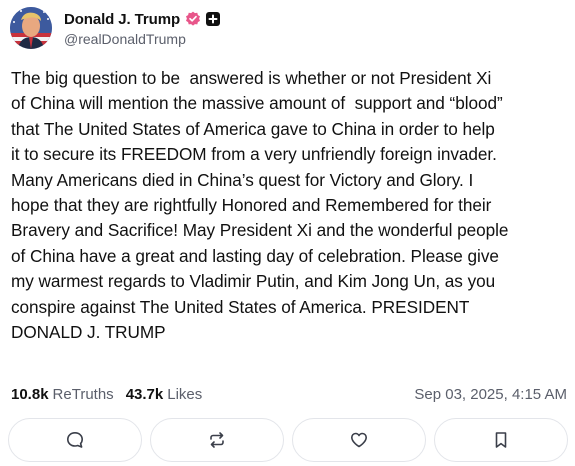 This screenshot has height=466, width=575. What do you see at coordinates (122, 19) in the screenshot?
I see `author-display-name: Donald J. Trump` at bounding box center [122, 19].